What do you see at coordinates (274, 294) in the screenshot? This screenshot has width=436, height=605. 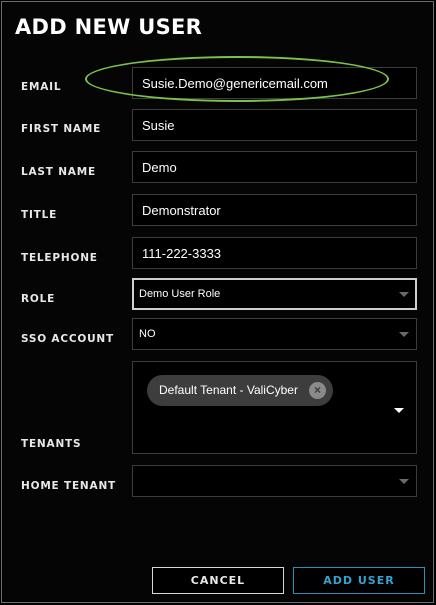 I see `role-select: Demo User Role` at bounding box center [274, 294].